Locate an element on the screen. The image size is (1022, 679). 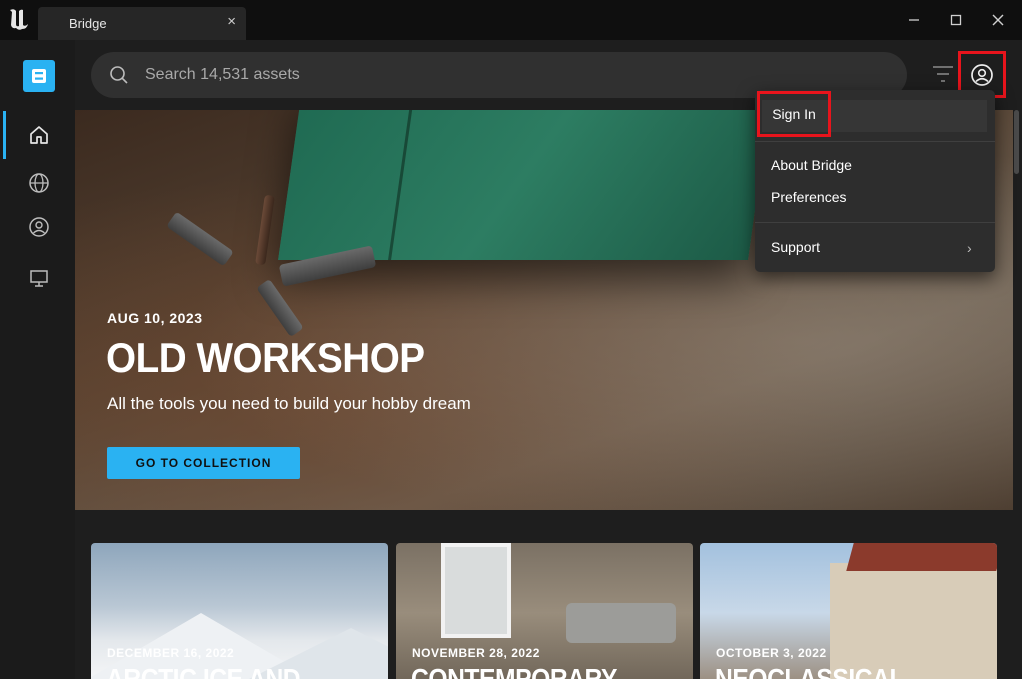
support-menu-item: Support is located at coordinates (795, 247).